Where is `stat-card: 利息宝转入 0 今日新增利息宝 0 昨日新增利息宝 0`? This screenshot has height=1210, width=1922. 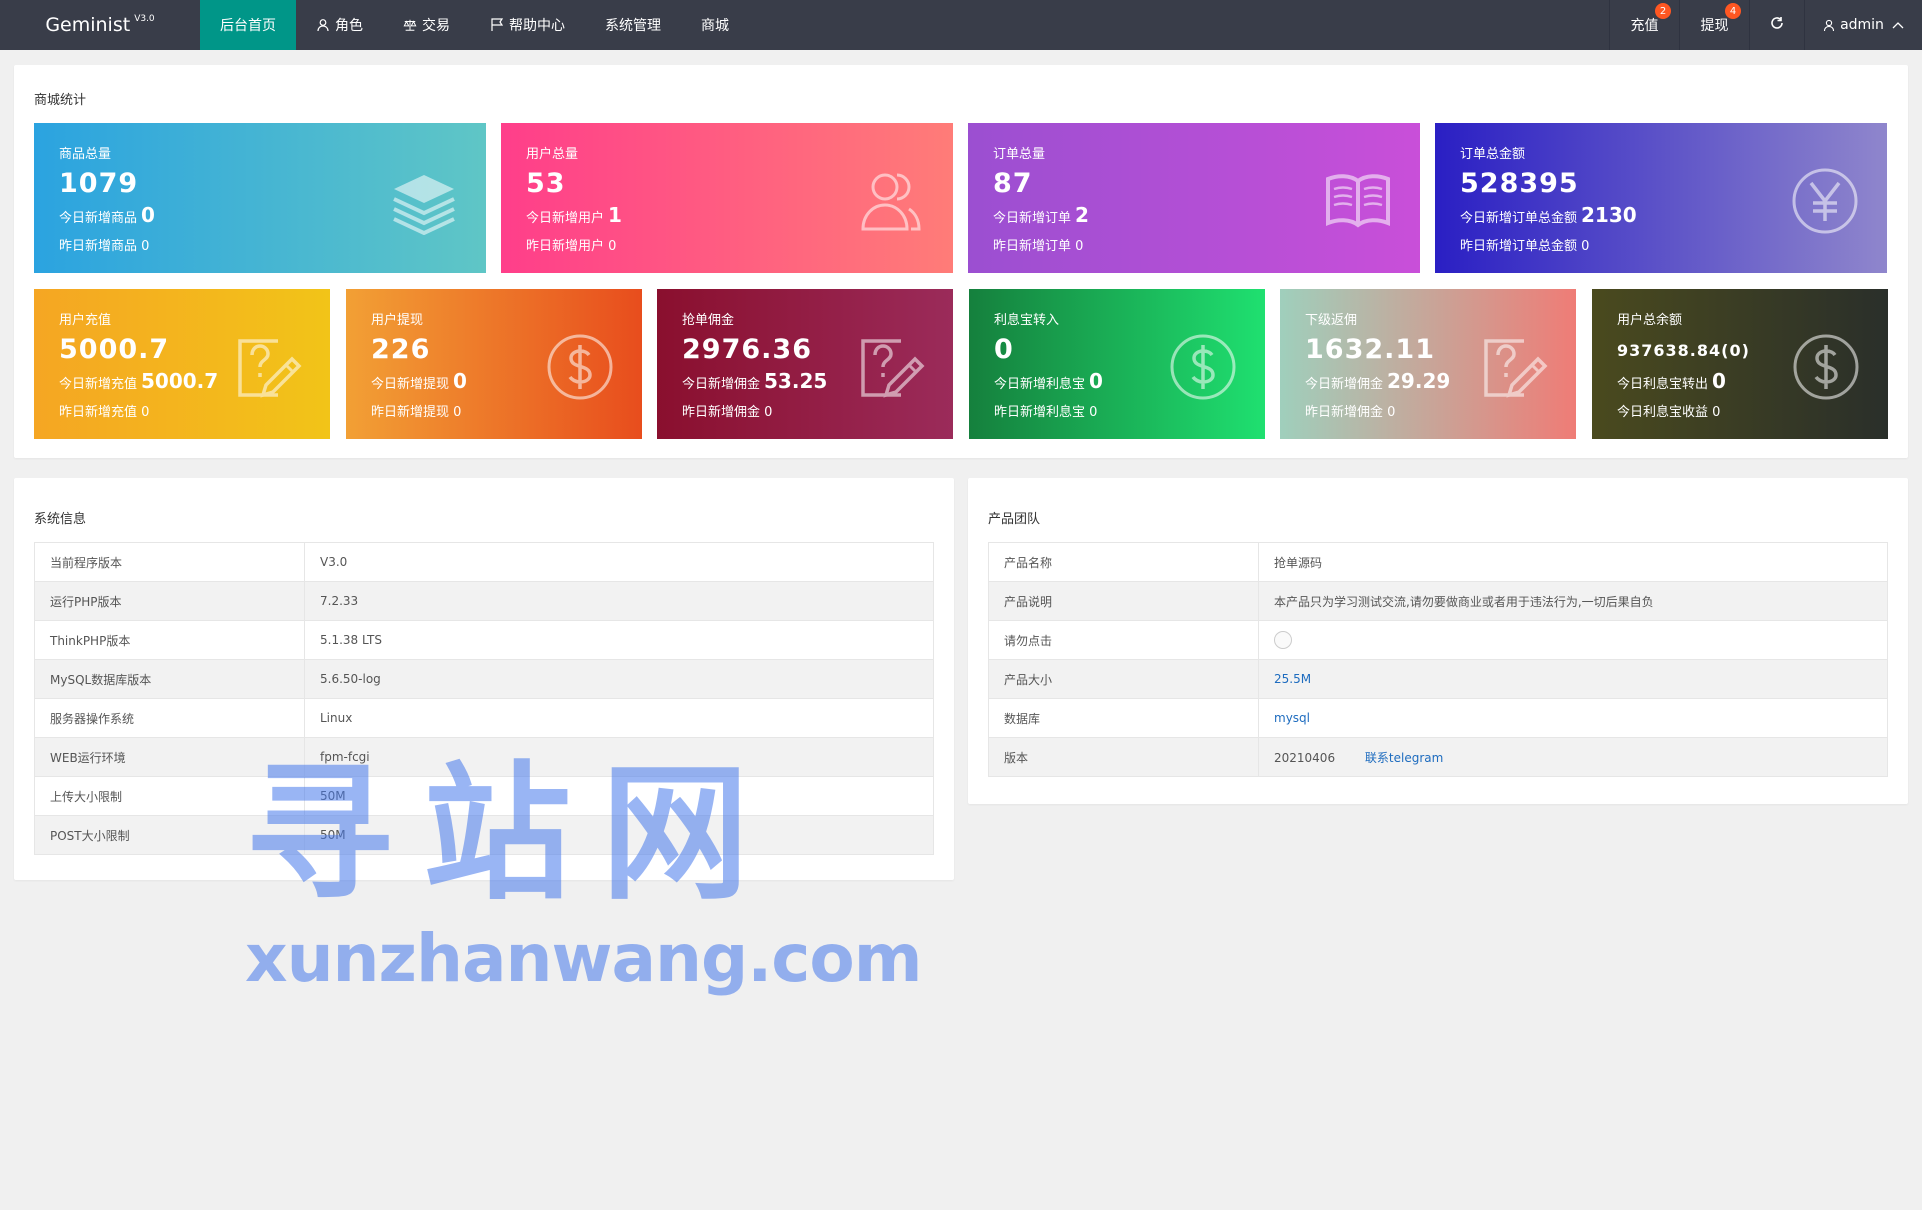 stat-card: 利息宝转入 0 今日新增利息宝 0 昨日新增利息宝 0 is located at coordinates (1117, 364).